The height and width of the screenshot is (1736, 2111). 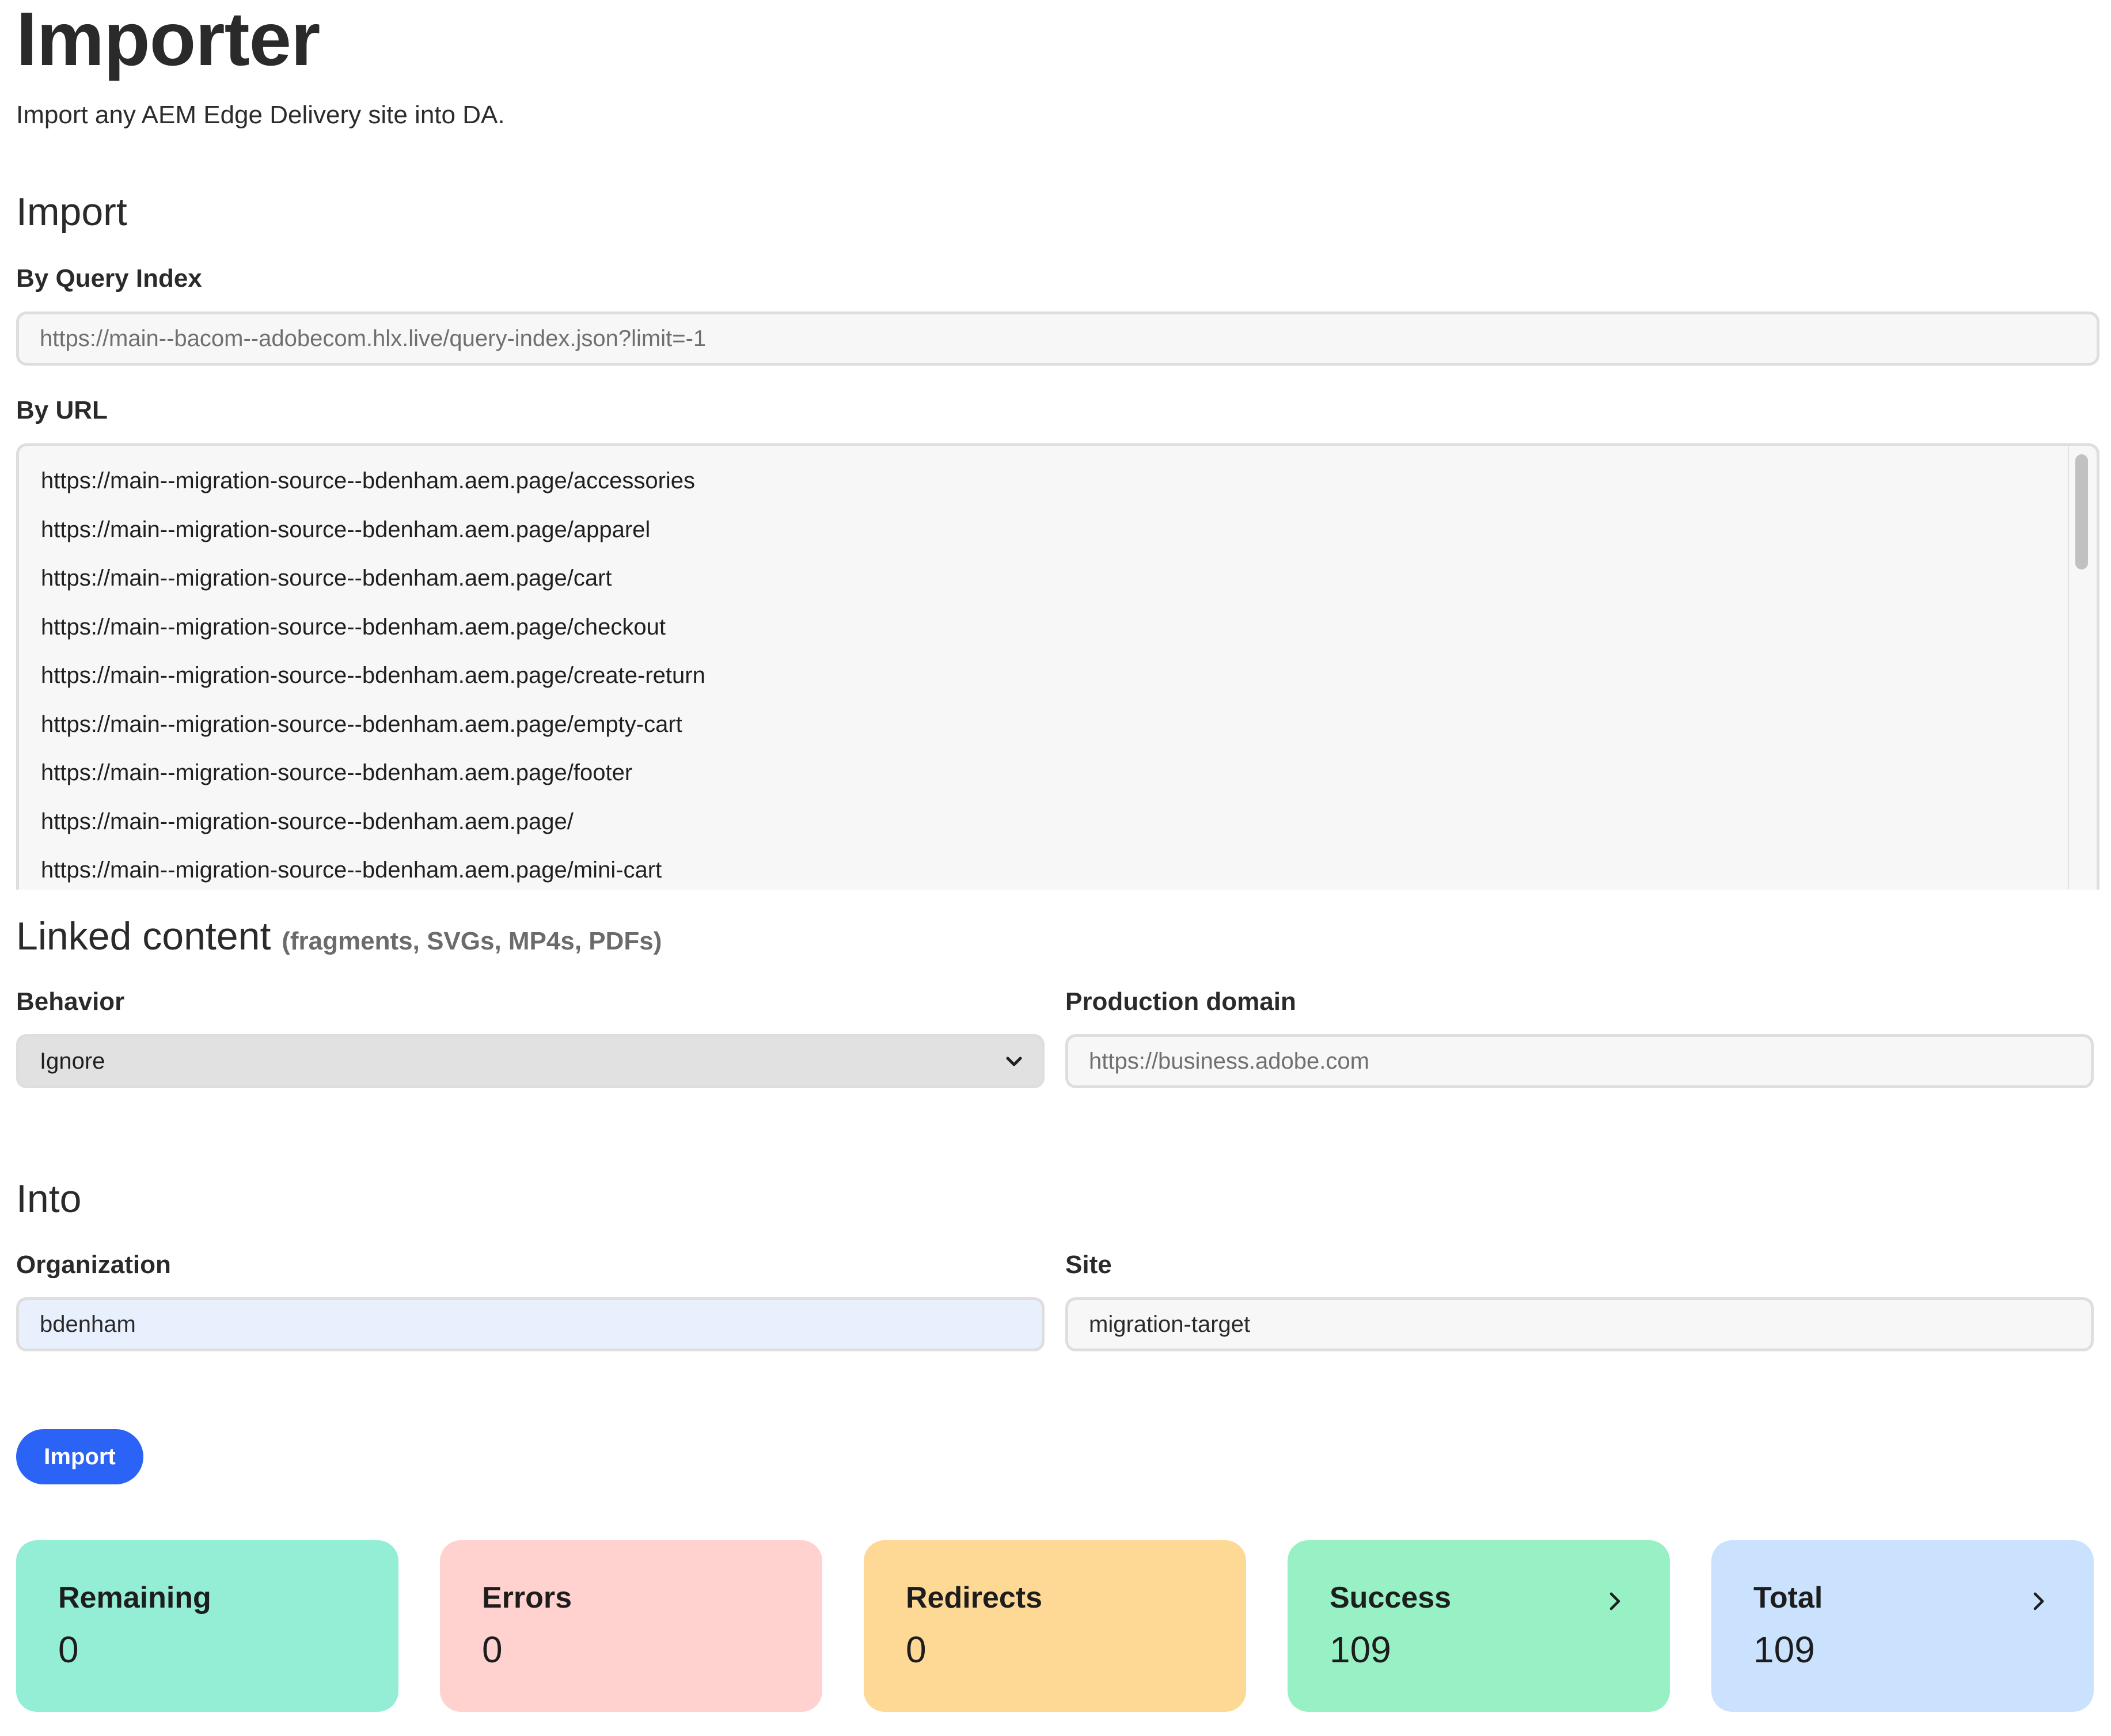 What do you see at coordinates (1057, 339) in the screenshot?
I see `query-index-input` at bounding box center [1057, 339].